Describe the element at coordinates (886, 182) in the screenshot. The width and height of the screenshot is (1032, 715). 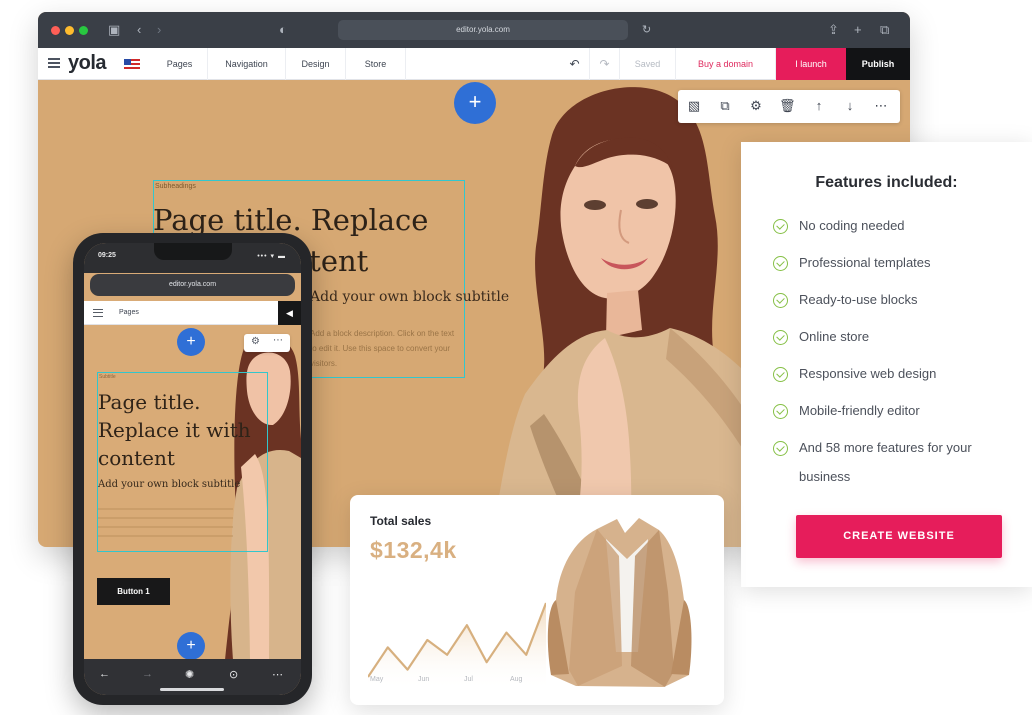
I see `features-title: Features included:` at that location.